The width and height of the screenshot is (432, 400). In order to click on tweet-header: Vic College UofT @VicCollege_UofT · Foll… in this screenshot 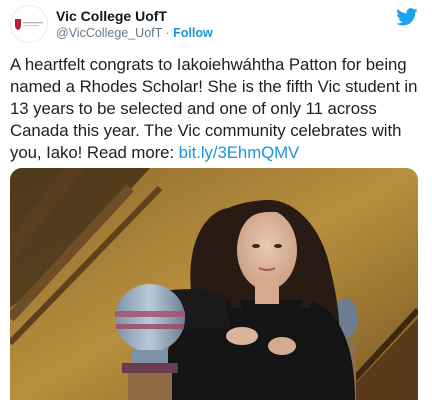, I will do `click(216, 24)`.